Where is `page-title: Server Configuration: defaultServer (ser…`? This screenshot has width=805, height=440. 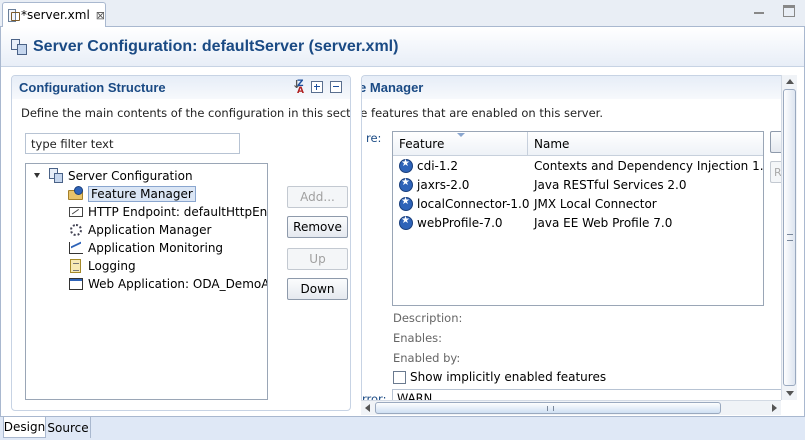
page-title: Server Configuration: defaultServer (ser… is located at coordinates (216, 46).